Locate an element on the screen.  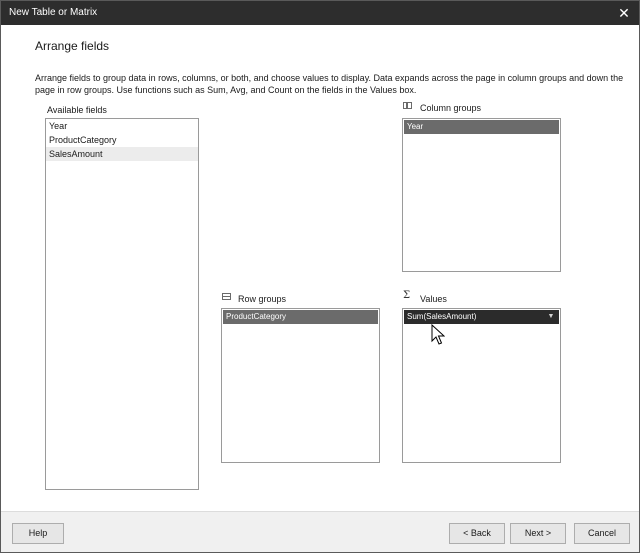
available-field-item: ProductCategory is located at coordinates (122, 140).